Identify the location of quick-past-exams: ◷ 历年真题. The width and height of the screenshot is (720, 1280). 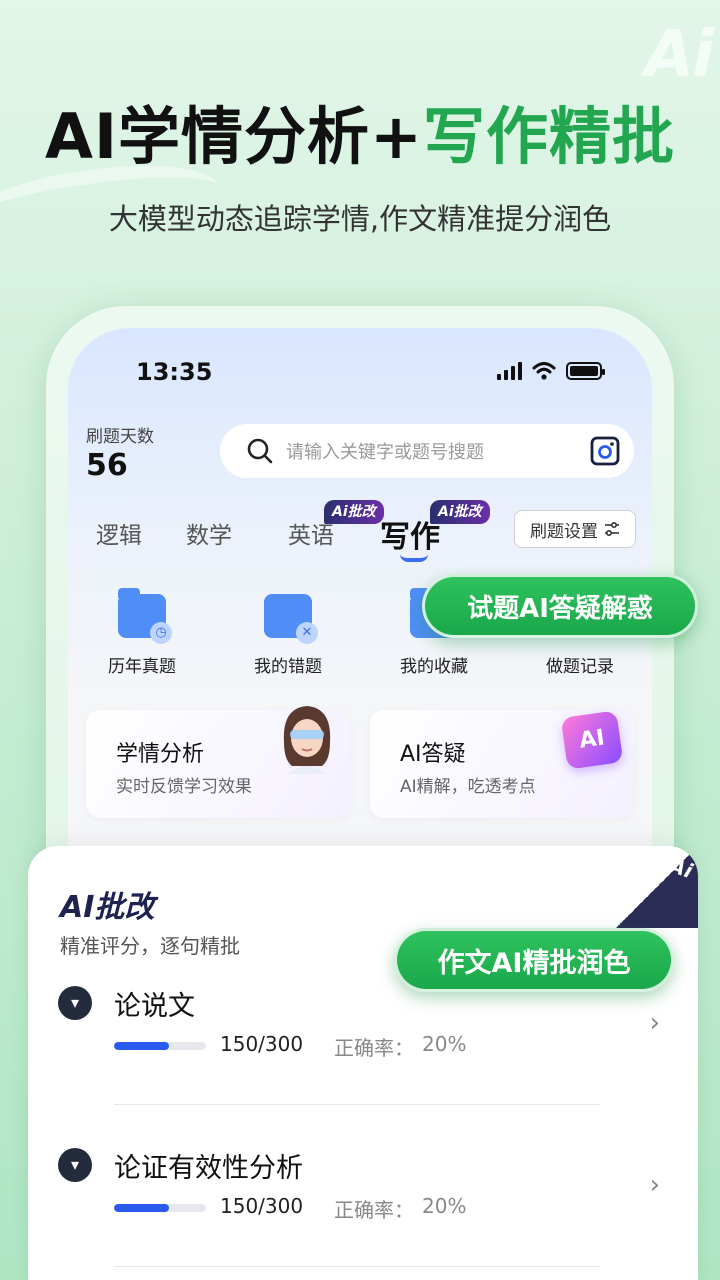
(142, 632).